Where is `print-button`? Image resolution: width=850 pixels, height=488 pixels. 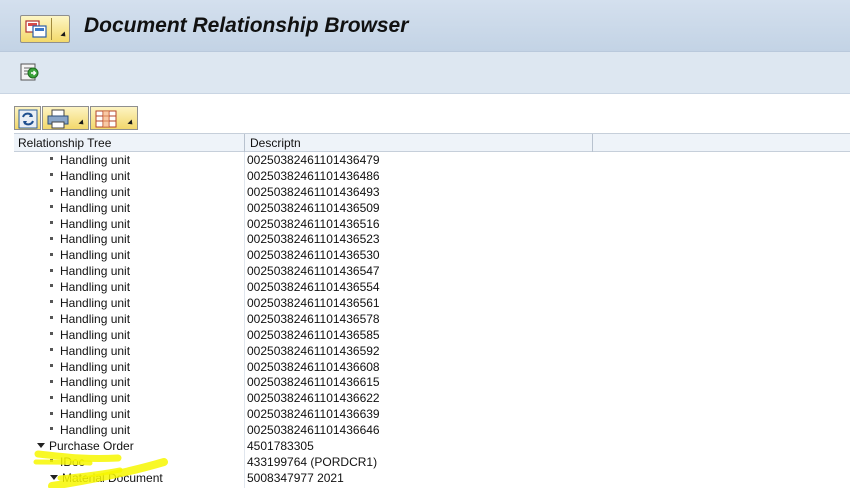
print-button is located at coordinates (65, 118).